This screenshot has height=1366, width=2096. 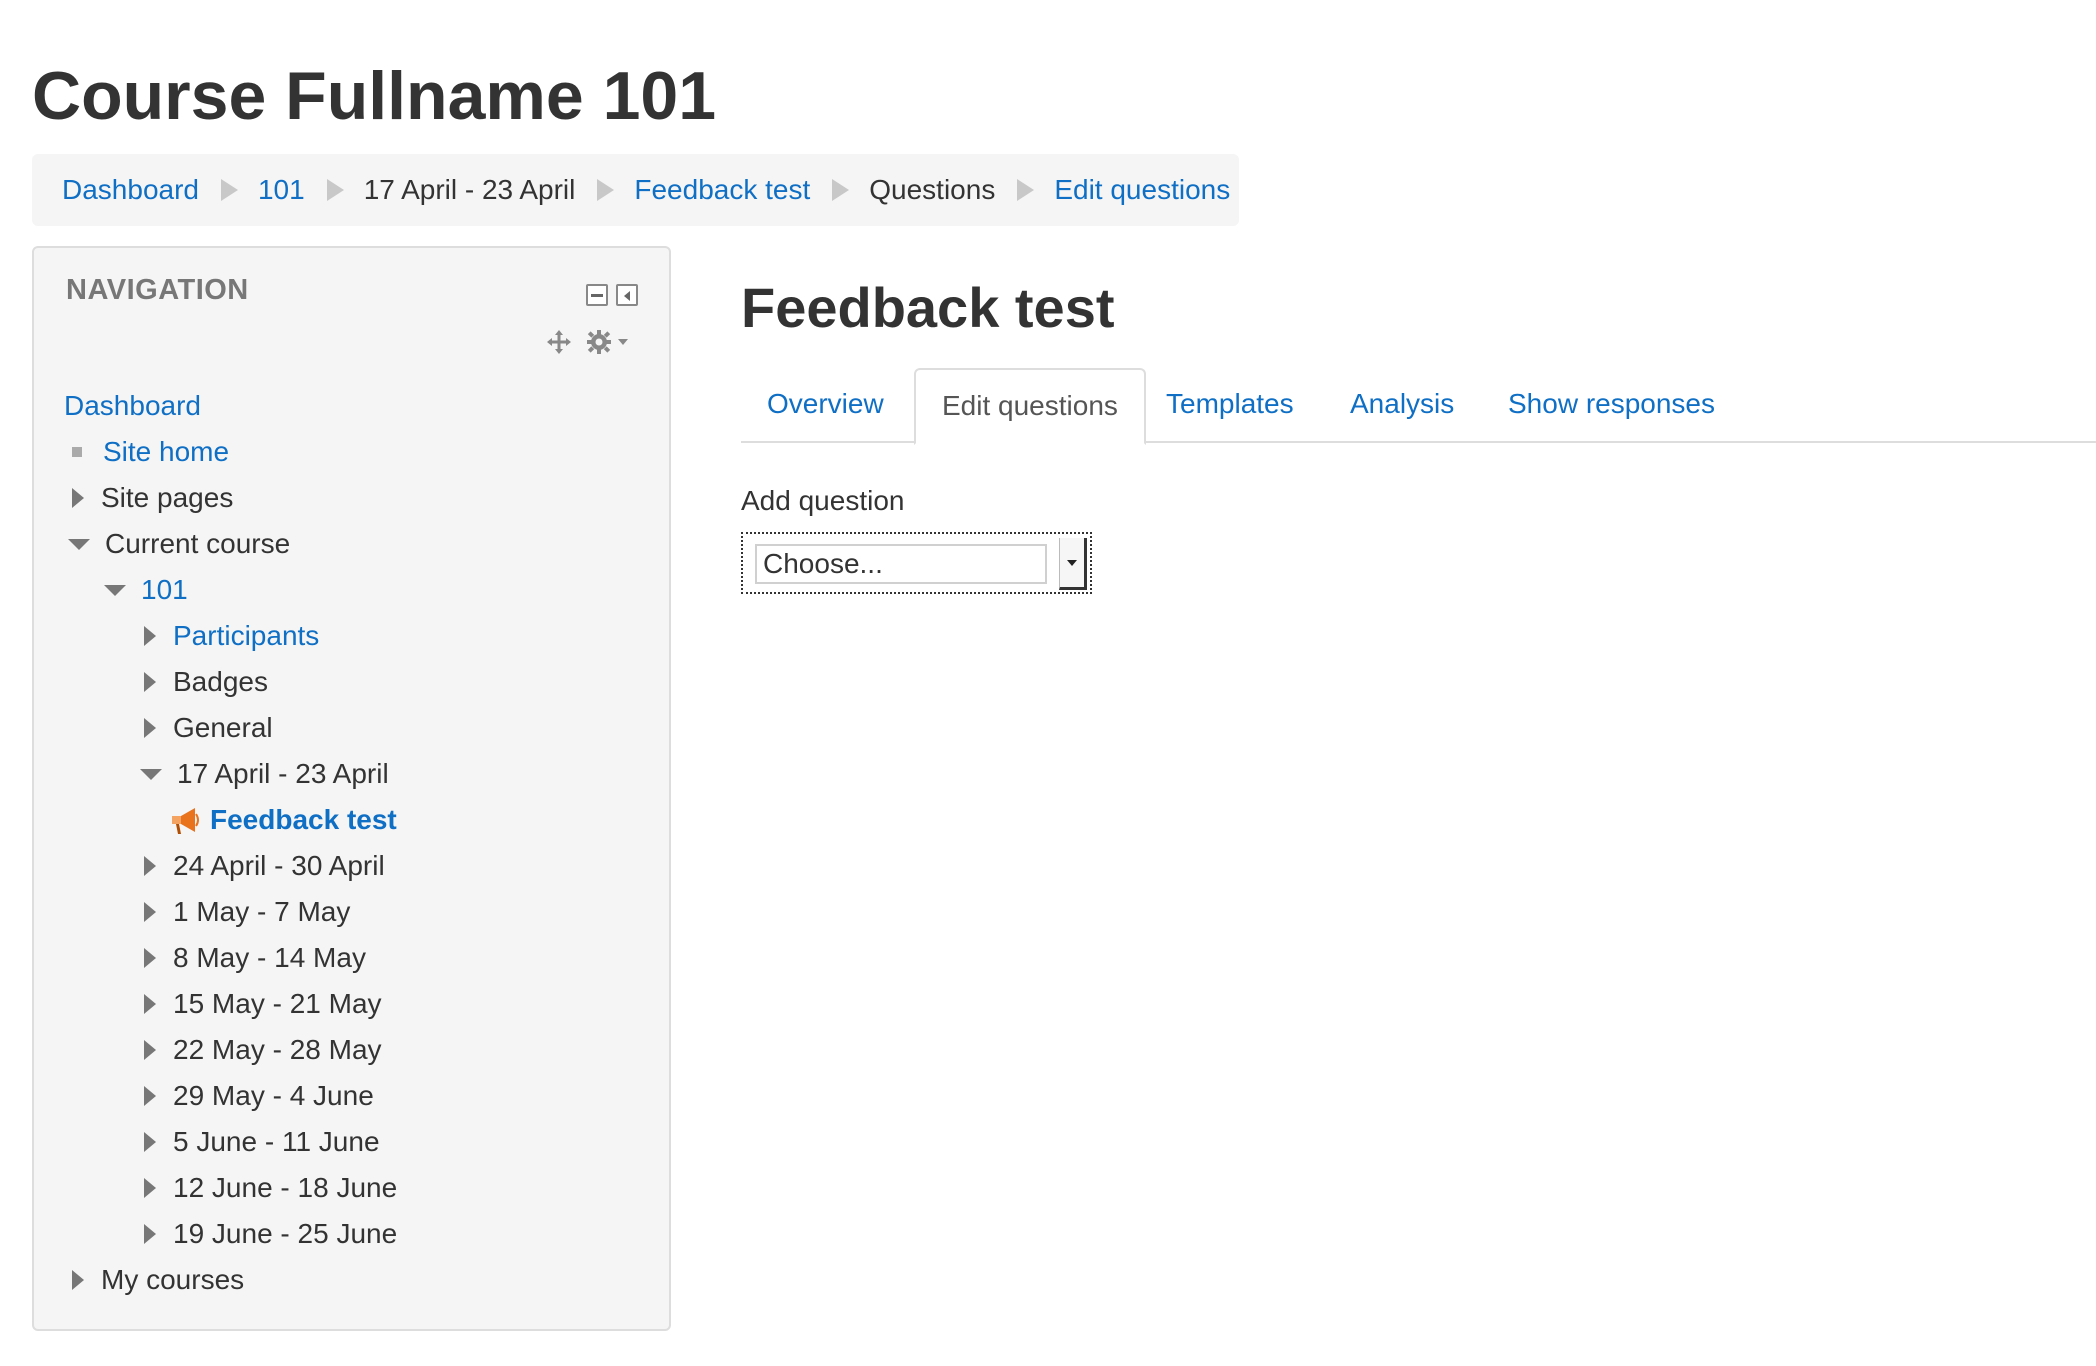 I want to click on nav-item-section-22-may: 22 May - 28 May, so click(x=263, y=1050).